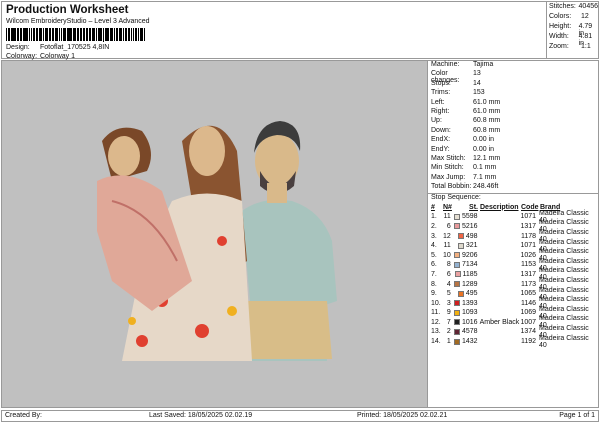 Image resolution: width=600 pixels, height=424 pixels. Describe the element at coordinates (436, 322) in the screenshot. I see `row-number: 12.` at that location.